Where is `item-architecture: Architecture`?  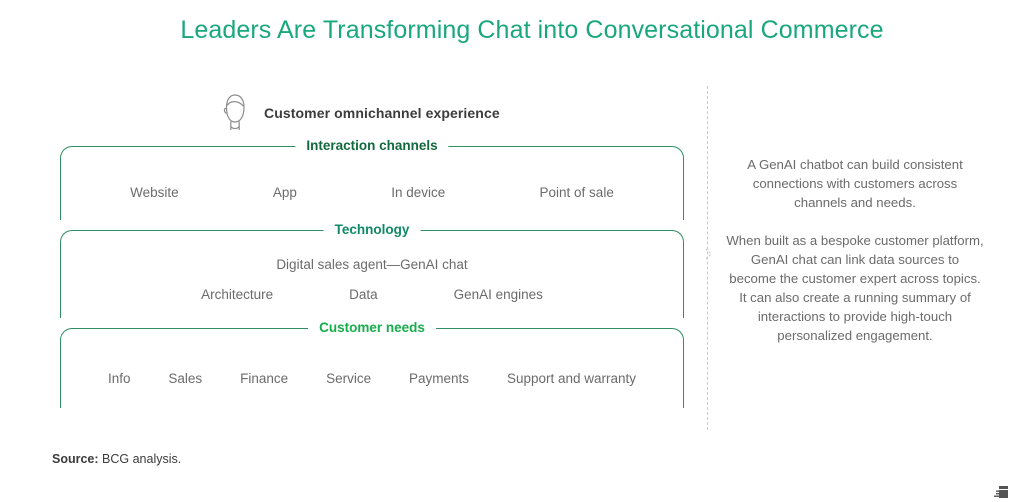
item-architecture: Architecture is located at coordinates (237, 294).